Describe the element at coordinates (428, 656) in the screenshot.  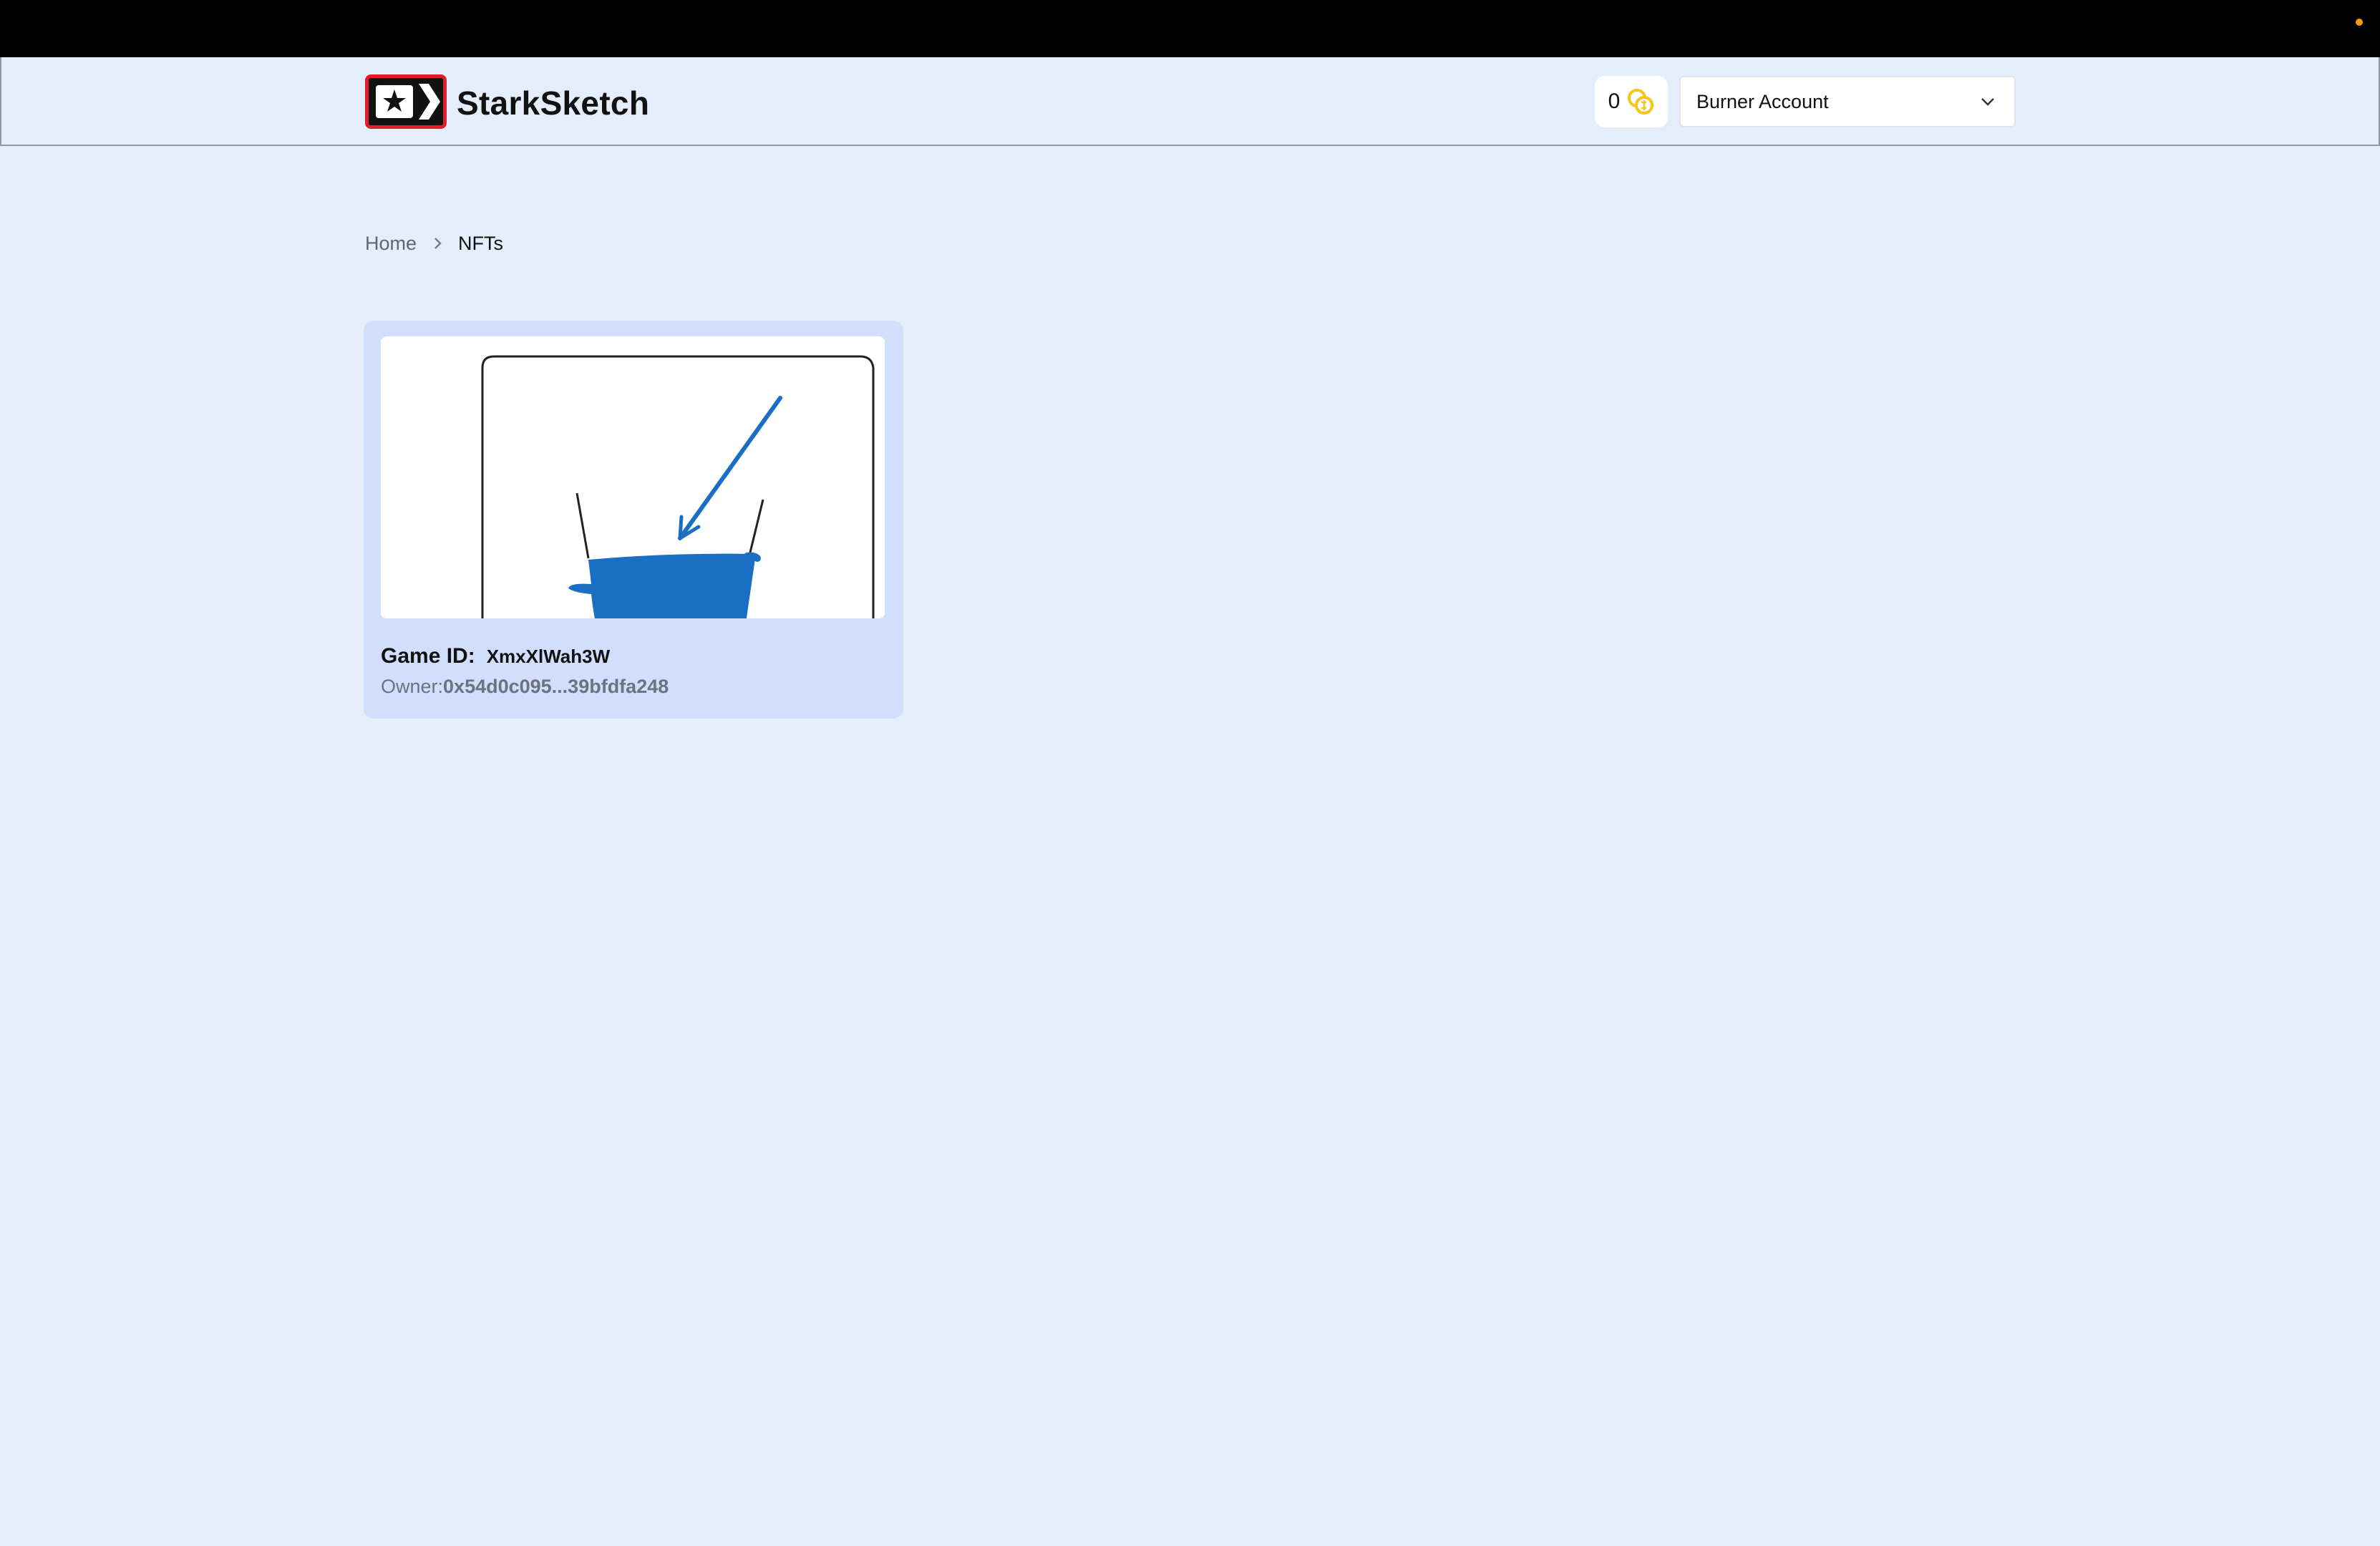
I see `game-id-label: Game ID:` at that location.